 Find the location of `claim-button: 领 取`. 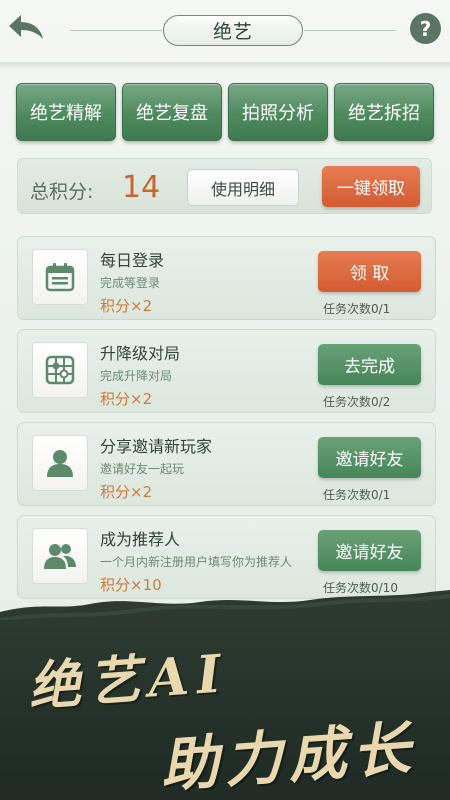

claim-button: 领 取 is located at coordinates (369, 271).